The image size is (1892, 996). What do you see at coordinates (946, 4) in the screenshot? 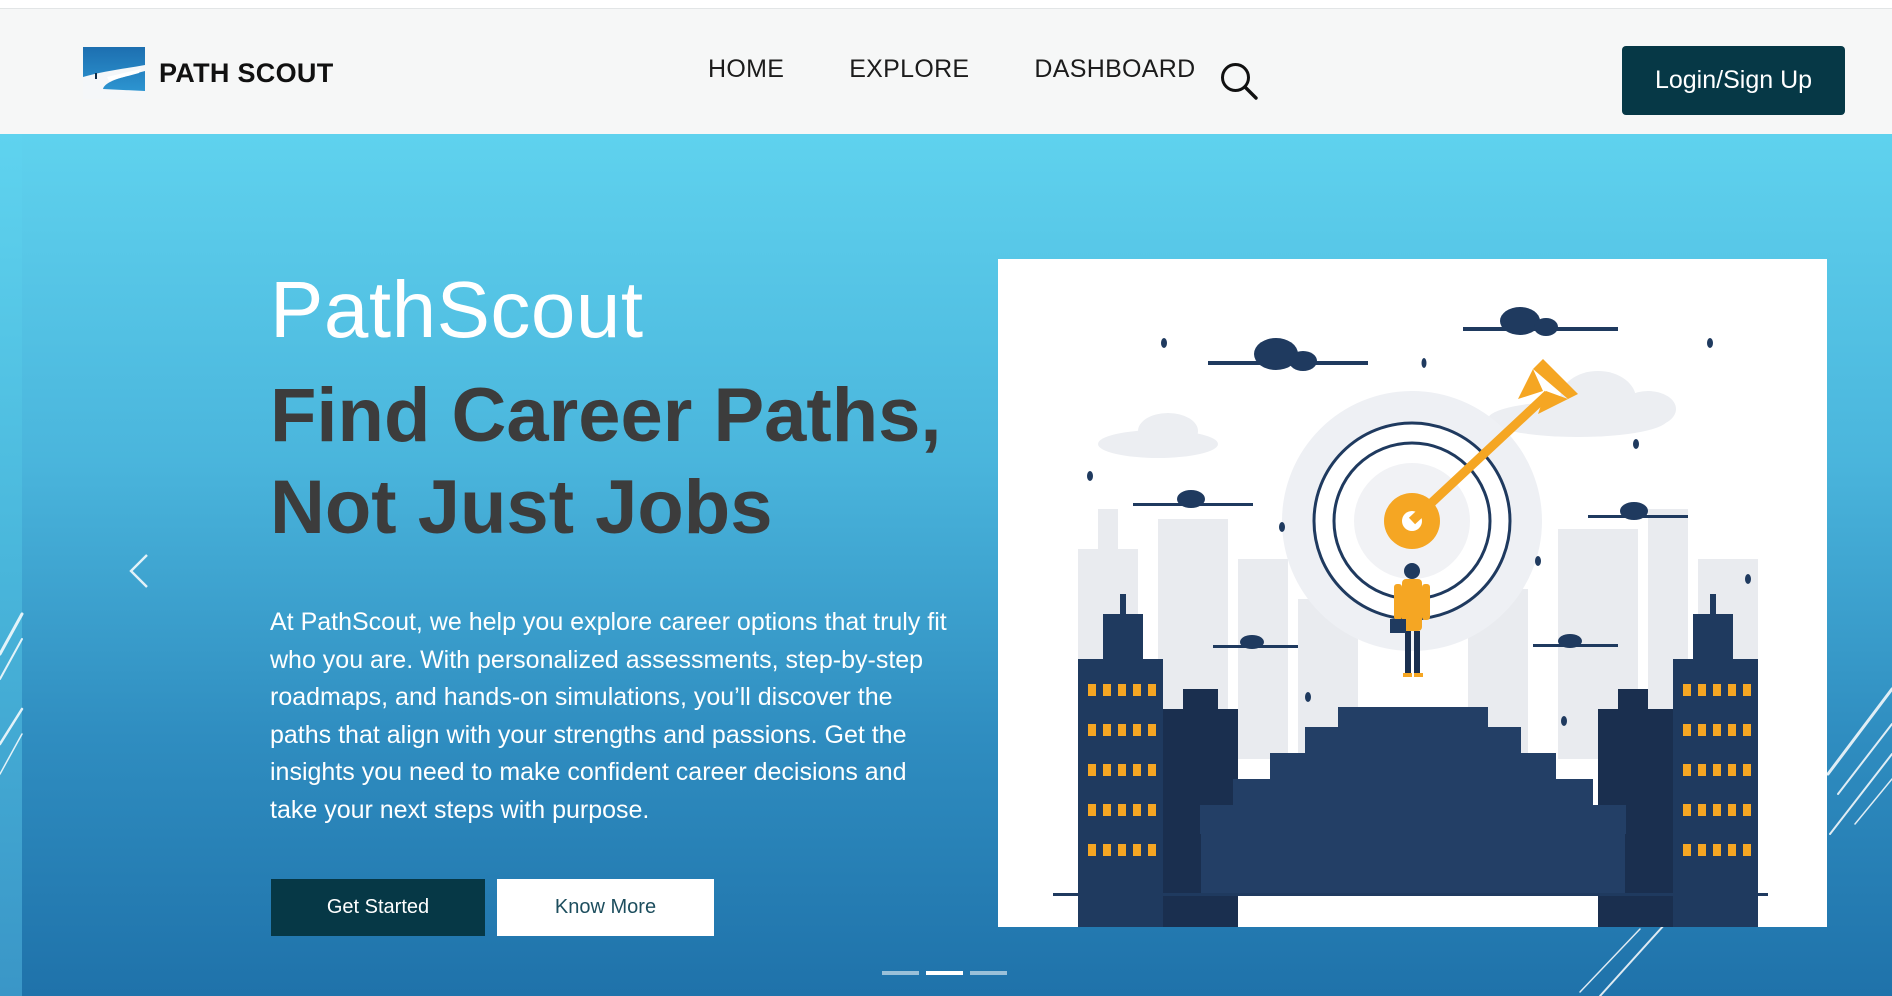
I see `top-border` at bounding box center [946, 4].